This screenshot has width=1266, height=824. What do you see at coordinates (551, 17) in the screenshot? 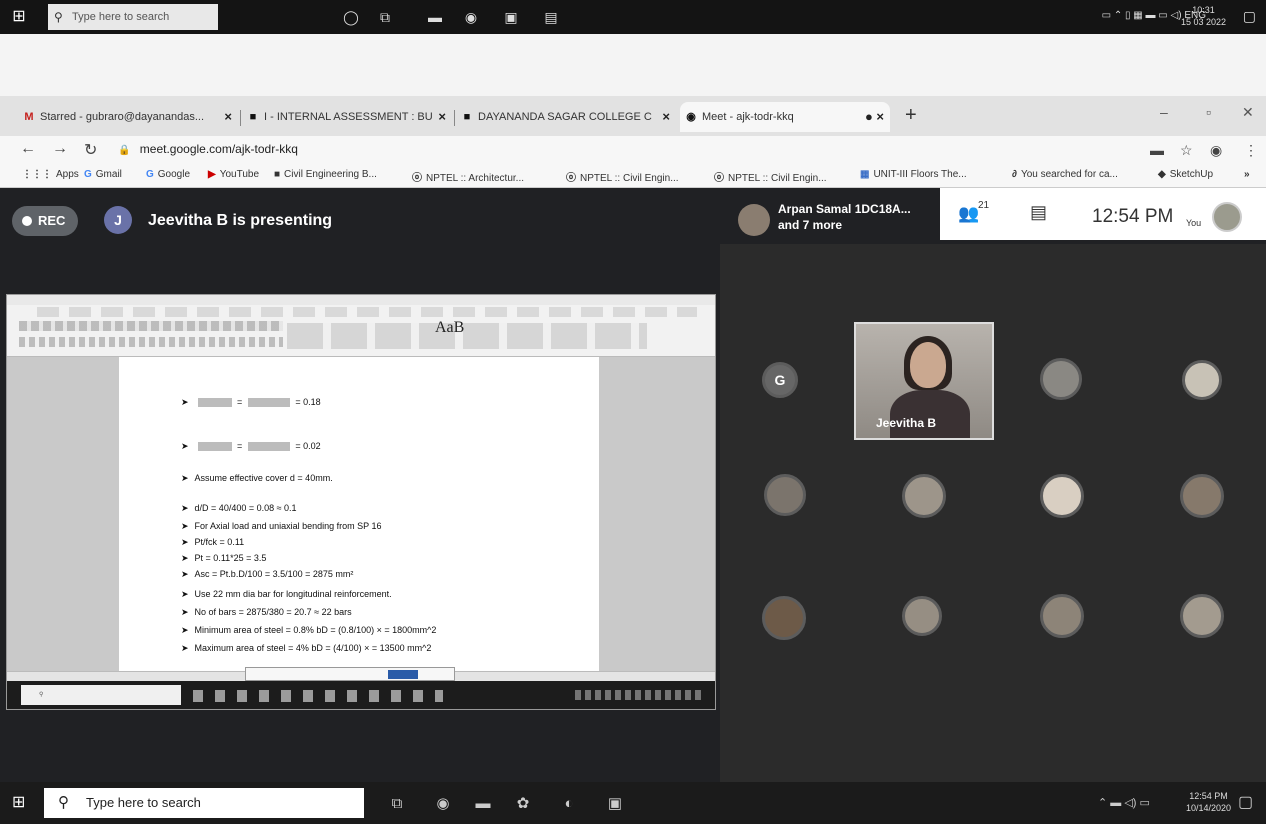
I see `store-icon: ▤` at bounding box center [551, 17].